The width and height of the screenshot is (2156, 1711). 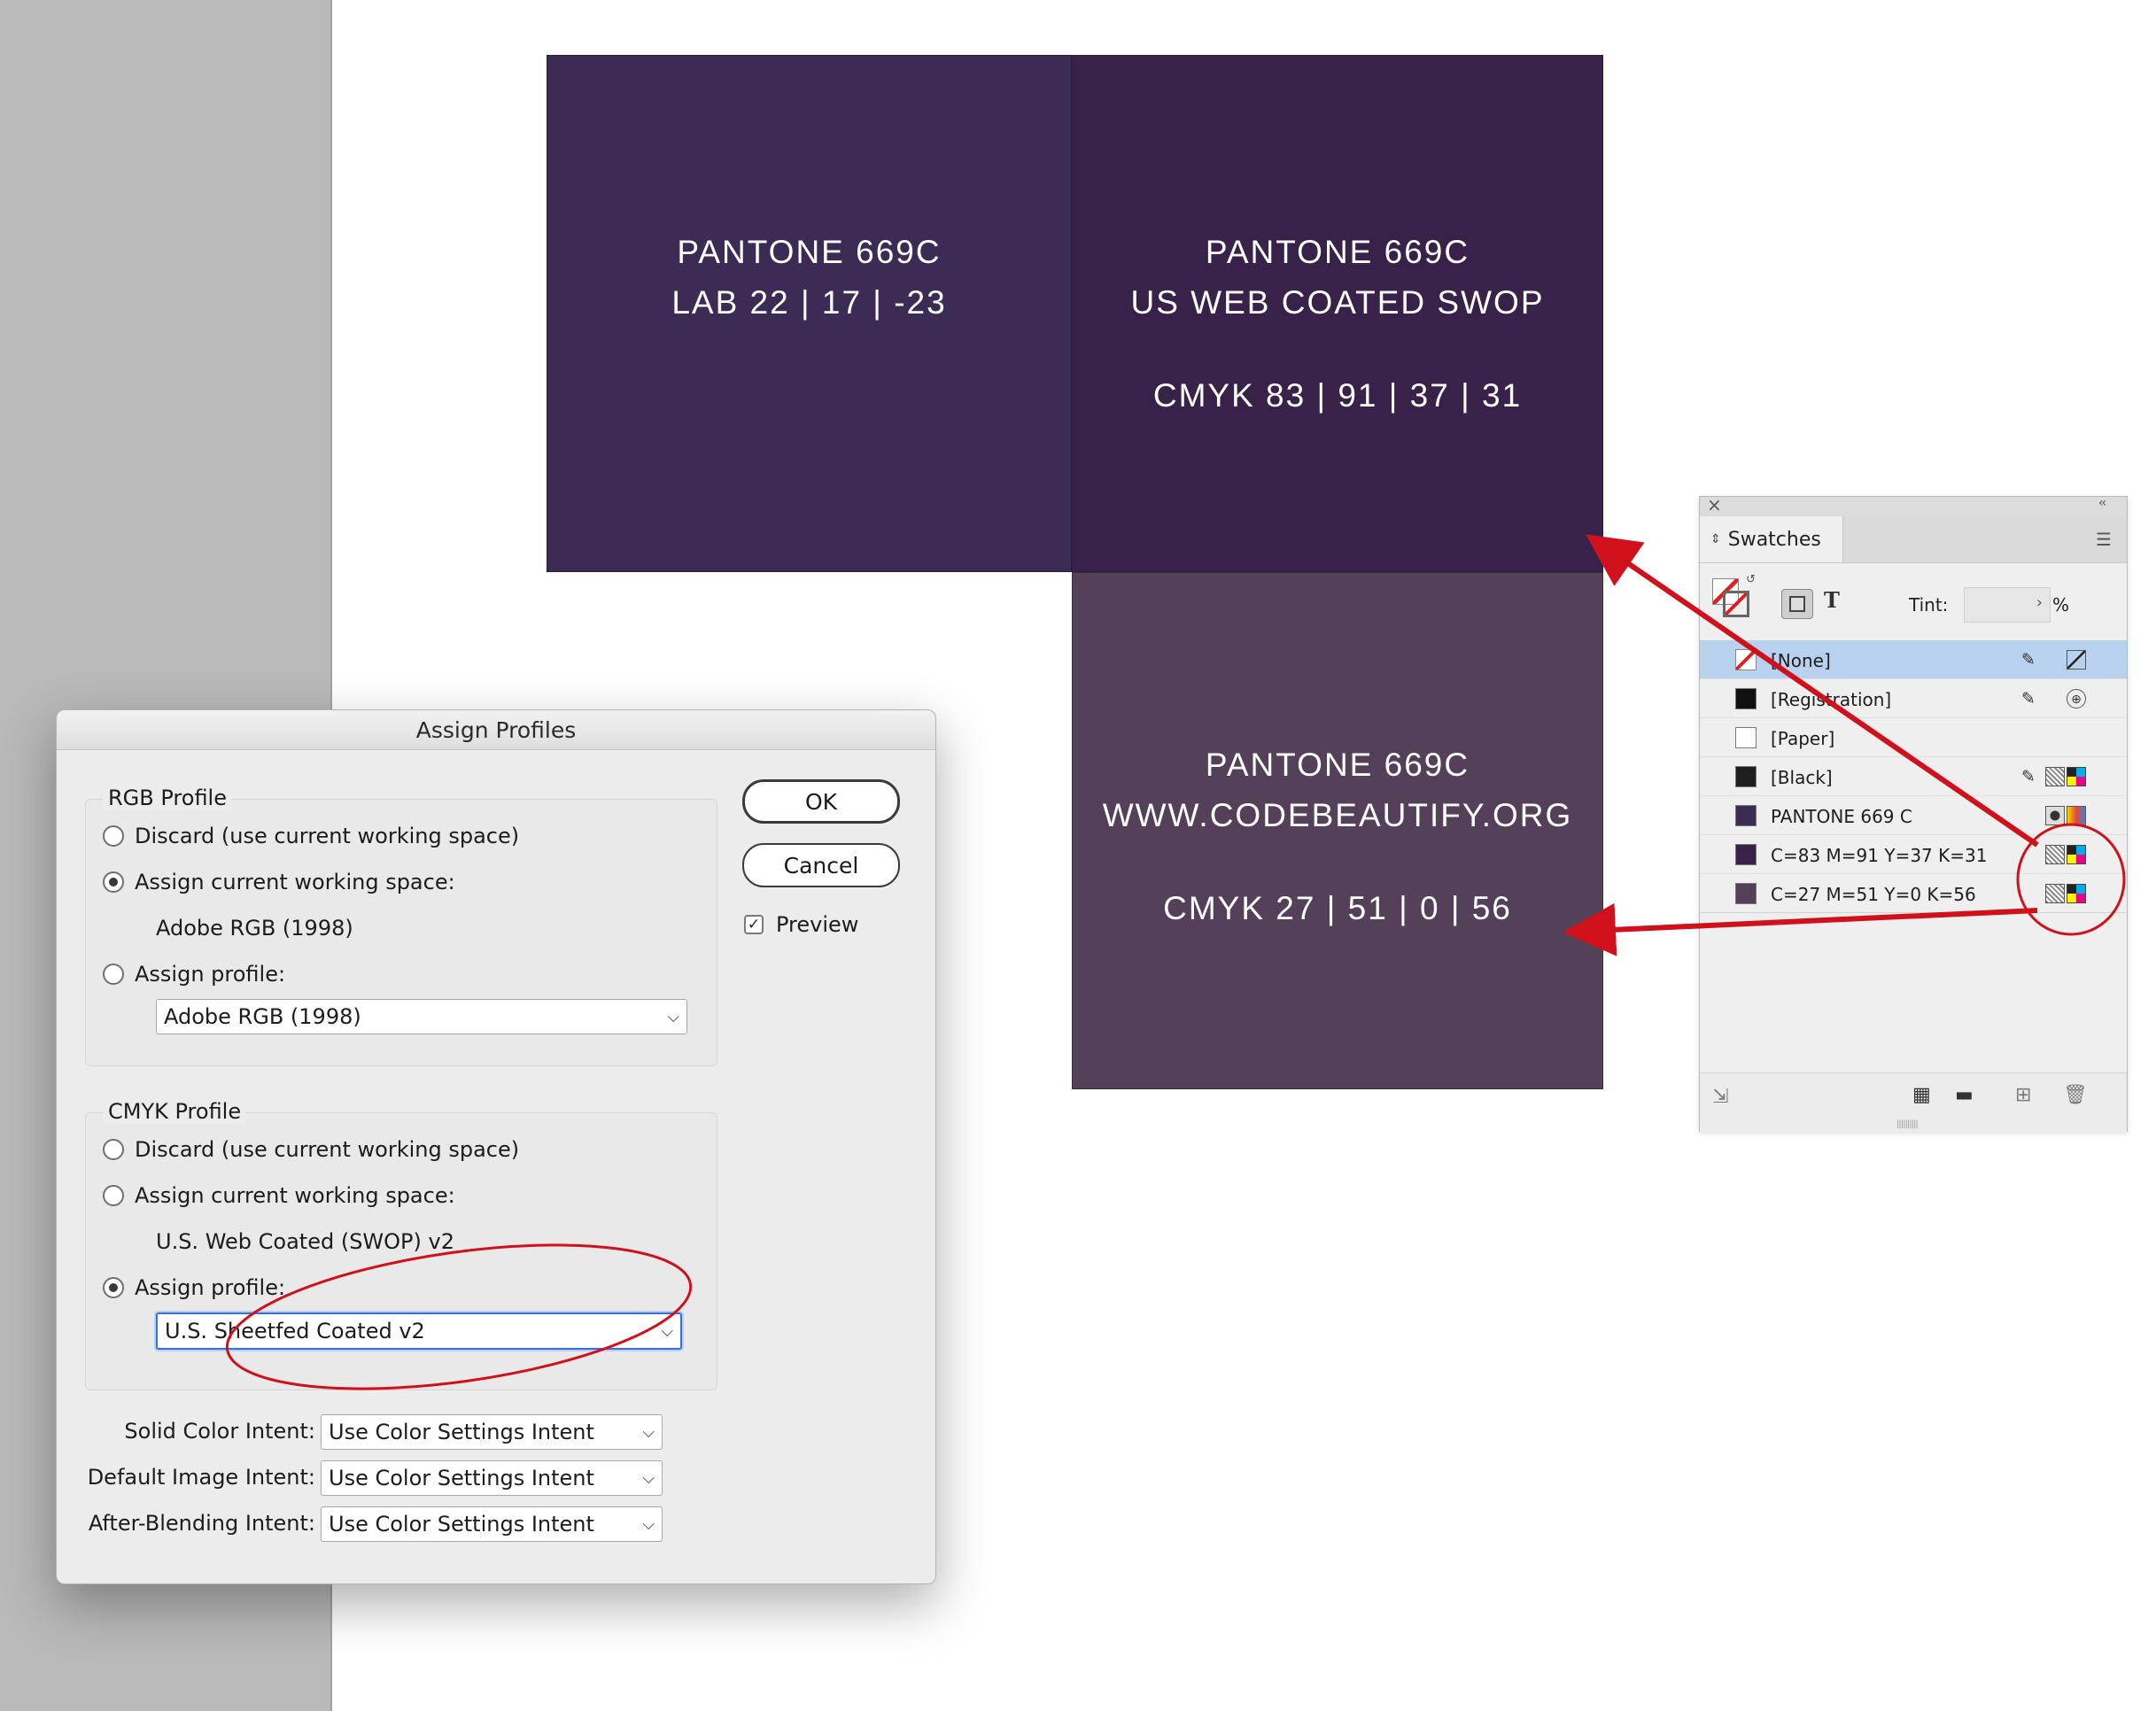 I want to click on swatch-row-paper: [Paper], so click(x=1913, y=738).